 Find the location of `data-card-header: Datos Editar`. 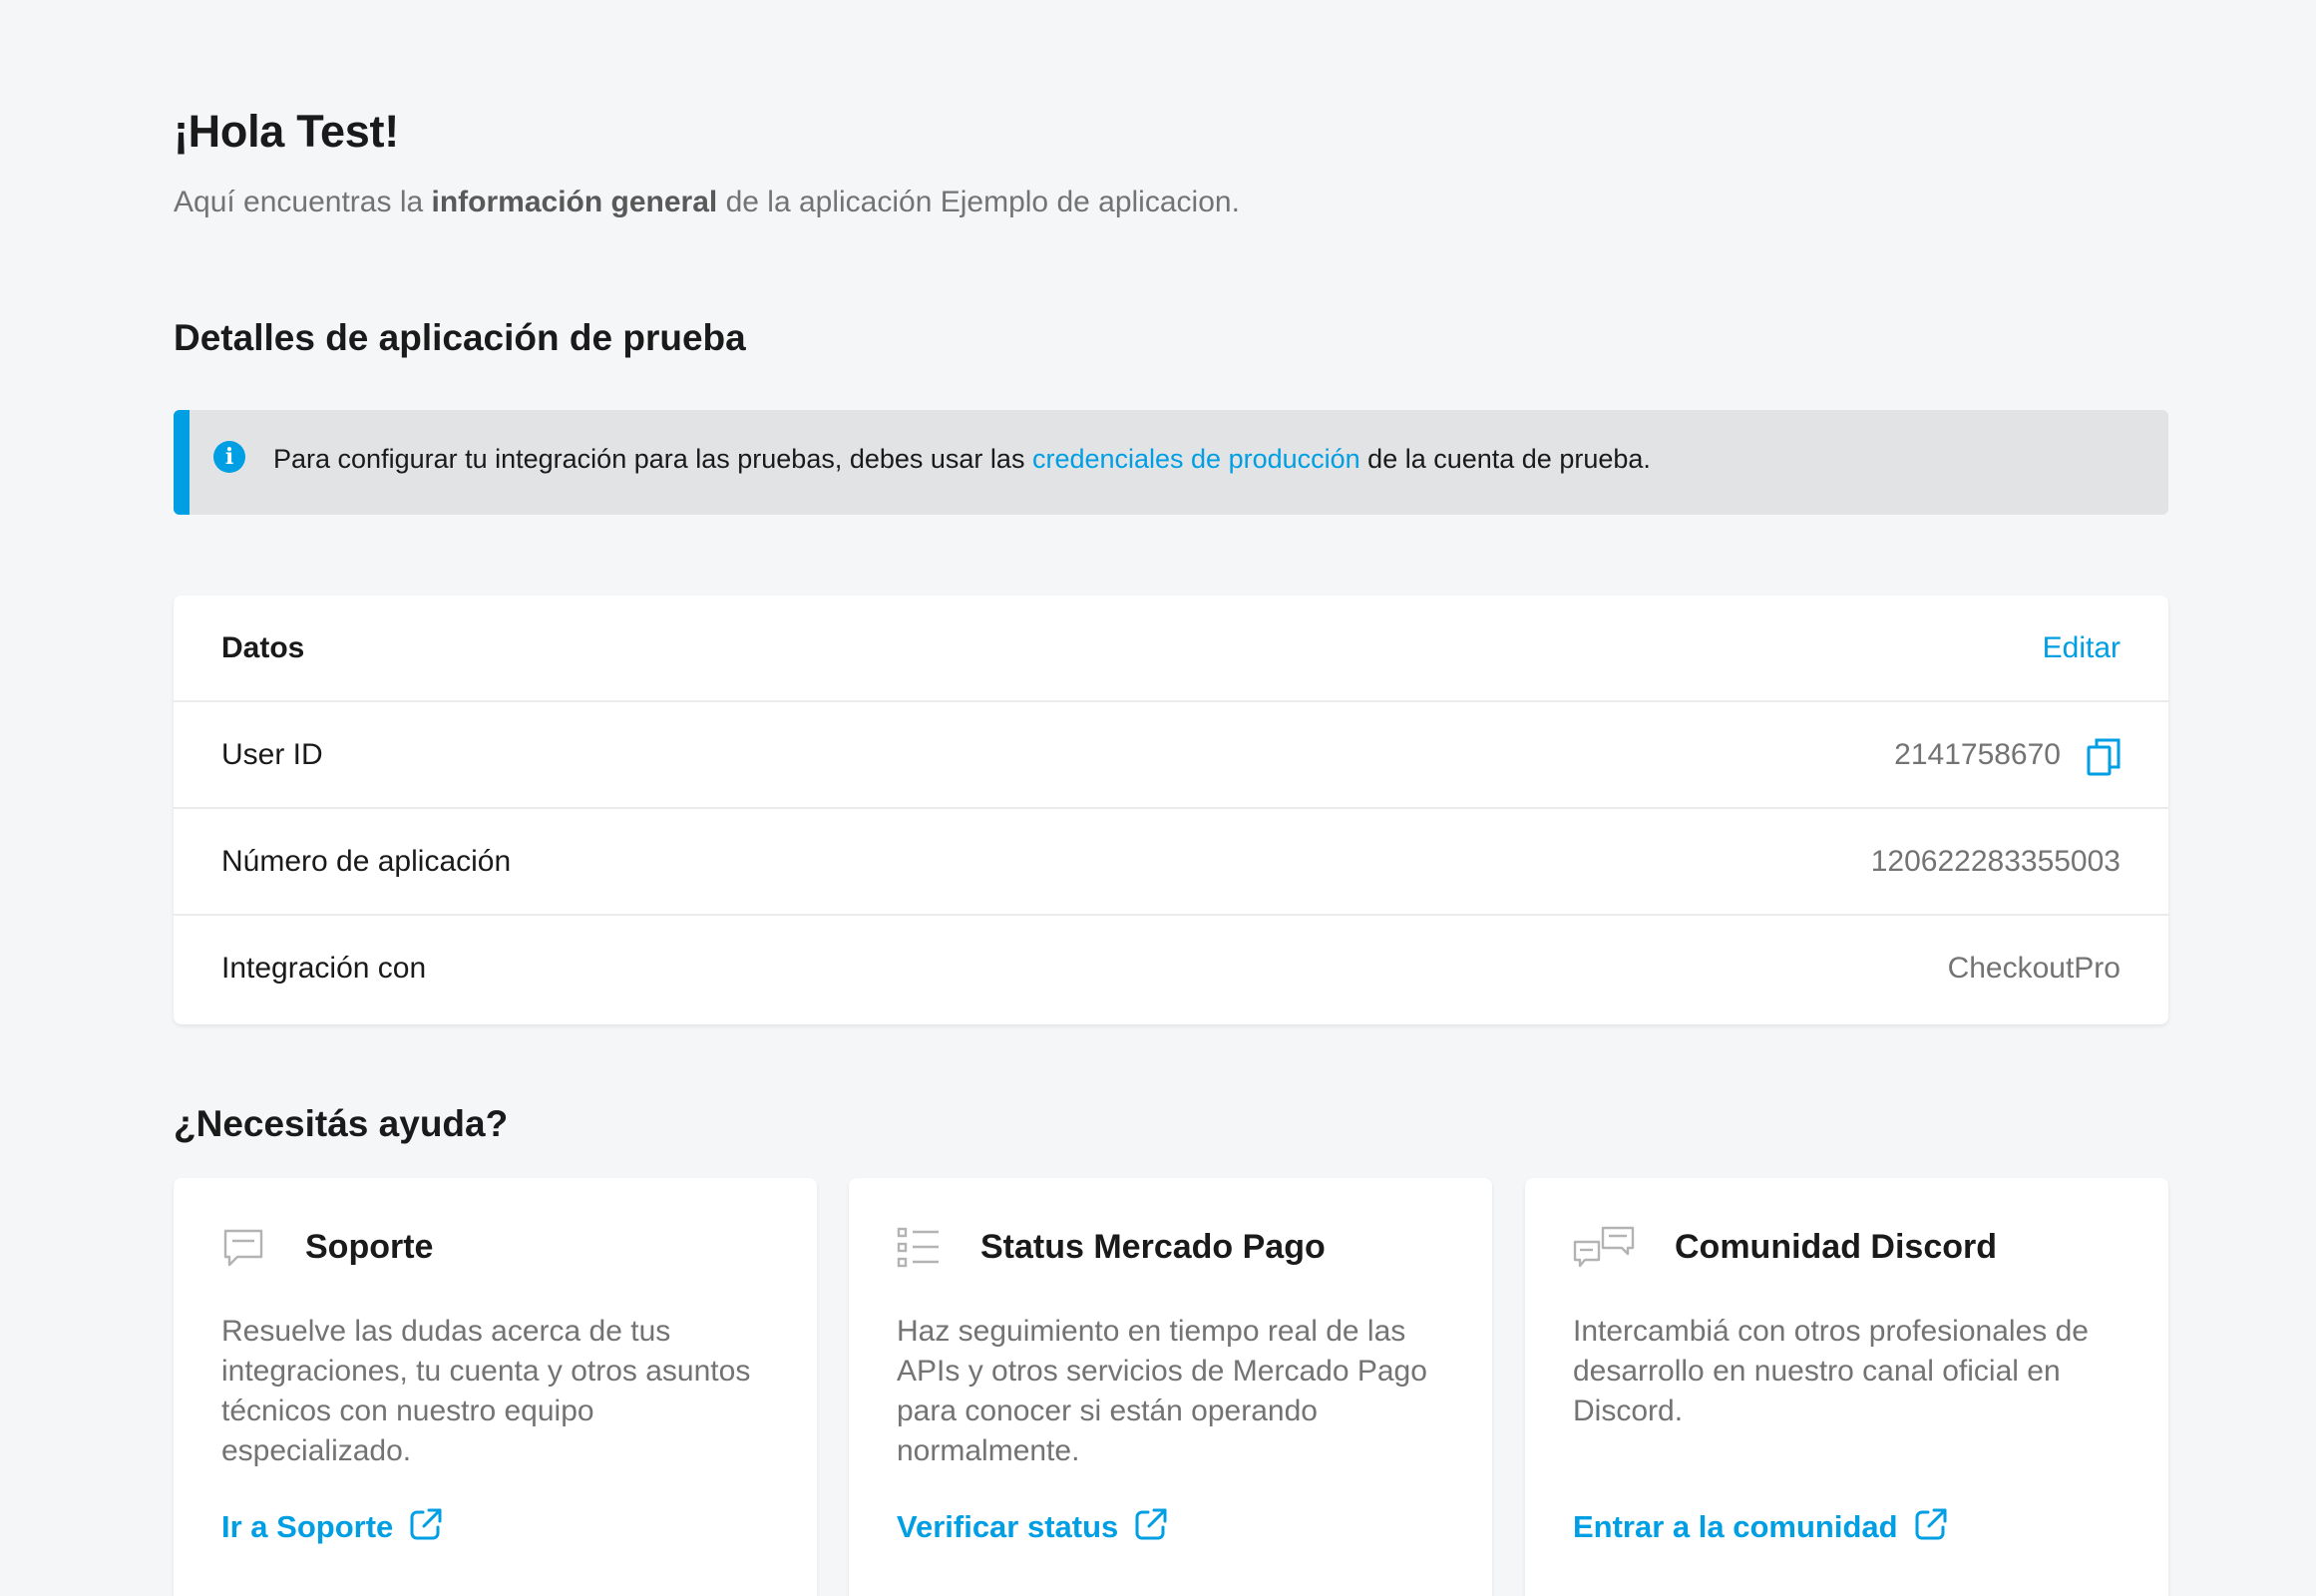

data-card-header: Datos Editar is located at coordinates (1171, 649).